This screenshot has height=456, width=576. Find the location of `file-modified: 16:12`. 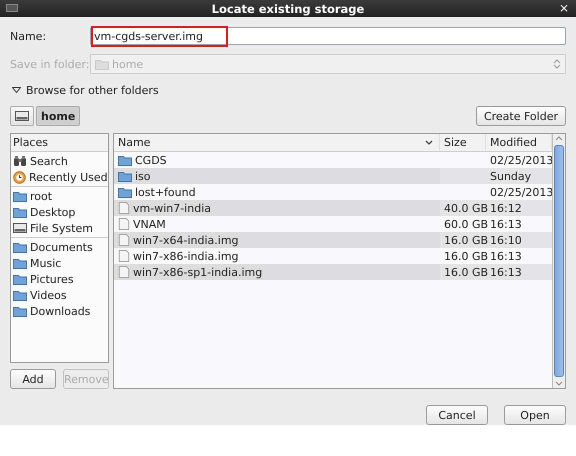

file-modified: 16:12 is located at coordinates (506, 208).